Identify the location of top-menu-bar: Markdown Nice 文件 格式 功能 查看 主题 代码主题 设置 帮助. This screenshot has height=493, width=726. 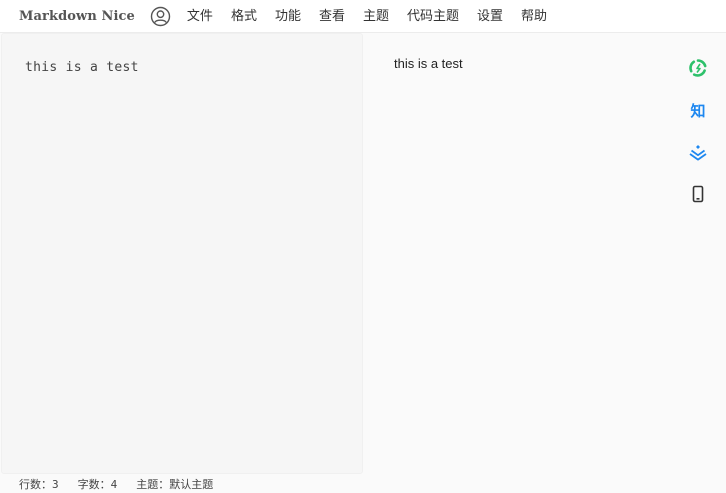
(363, 16).